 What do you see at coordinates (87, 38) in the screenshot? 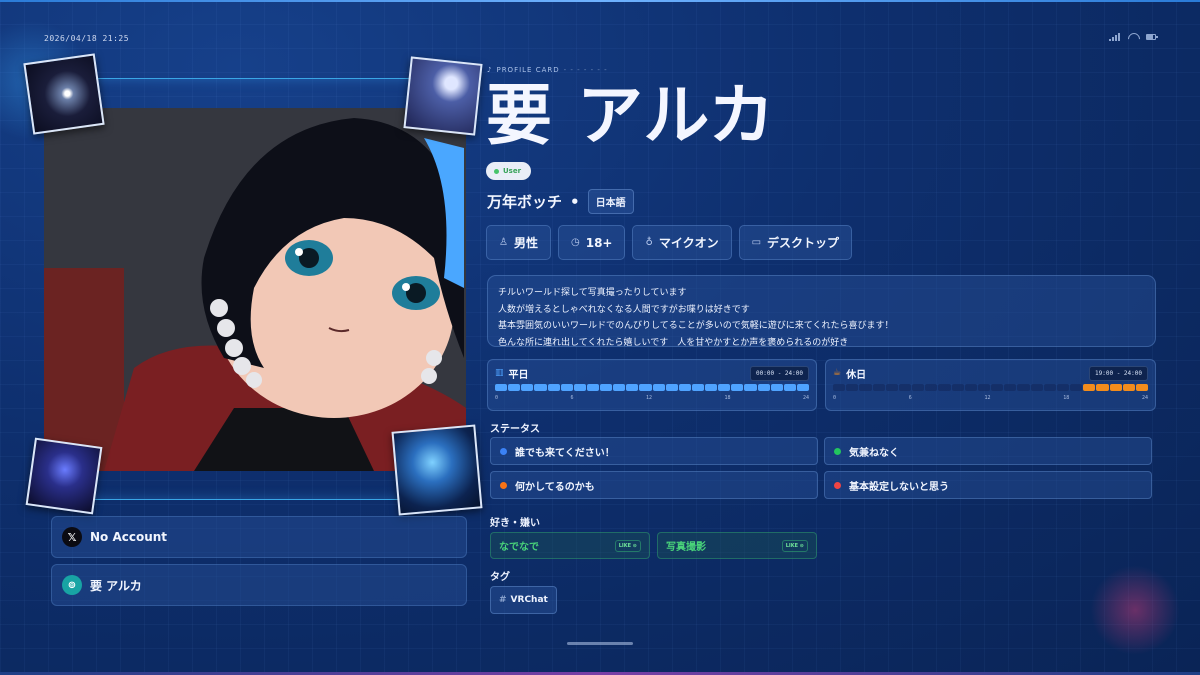
I see `datetime: 2026/04/18 21:25` at bounding box center [87, 38].